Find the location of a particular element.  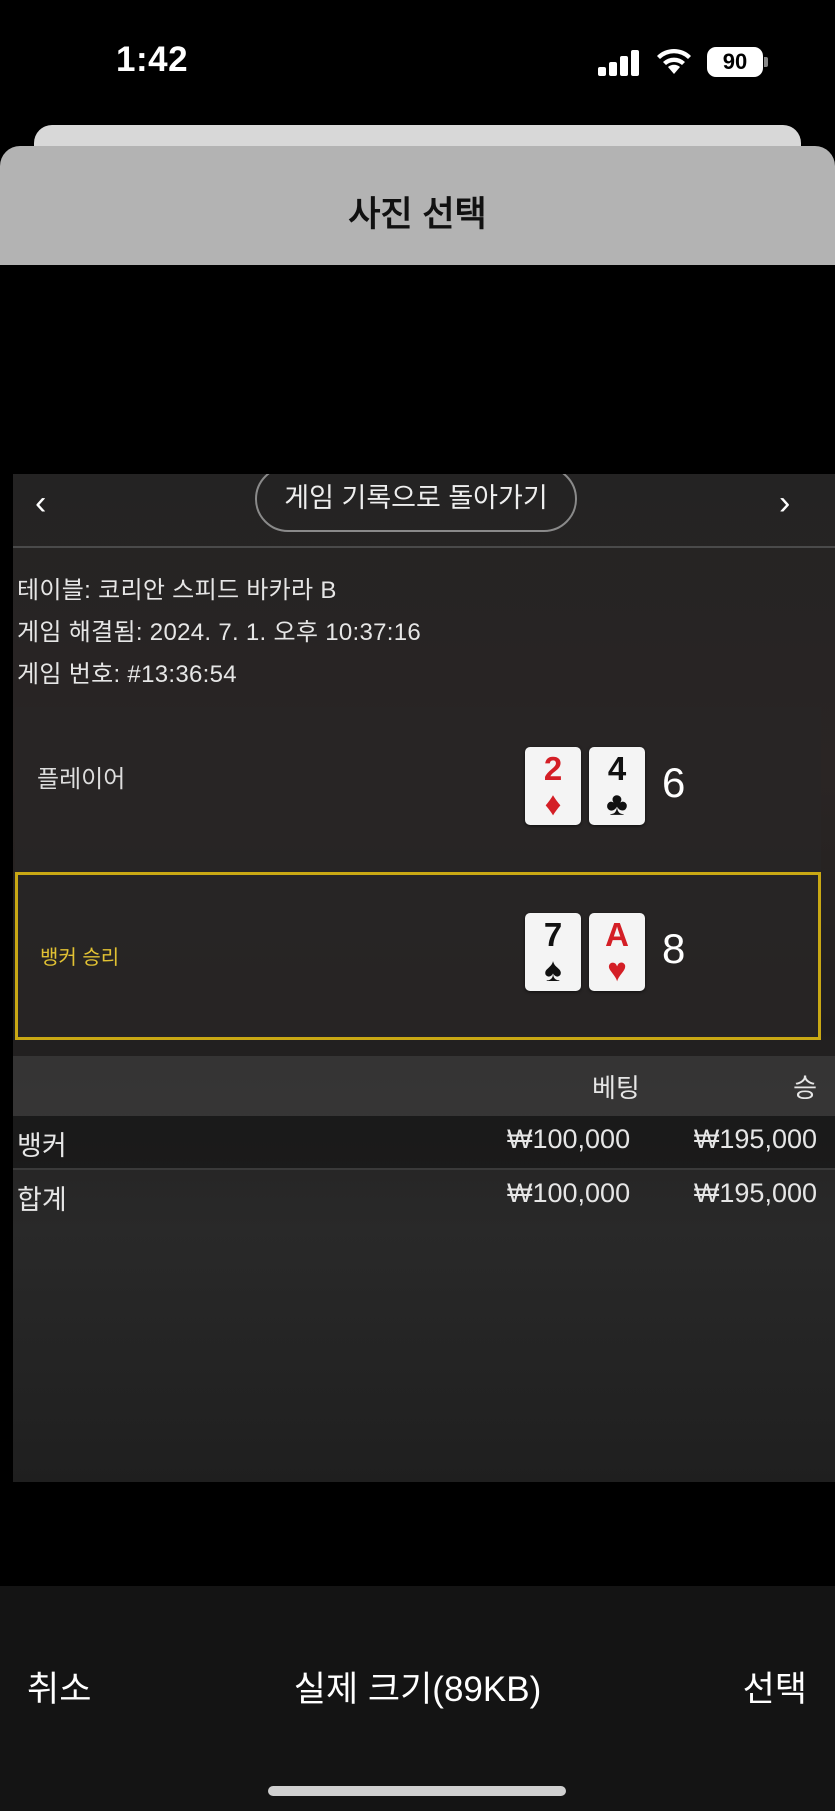

heart-suit-icon: ♥ is located at coordinates (617, 969).